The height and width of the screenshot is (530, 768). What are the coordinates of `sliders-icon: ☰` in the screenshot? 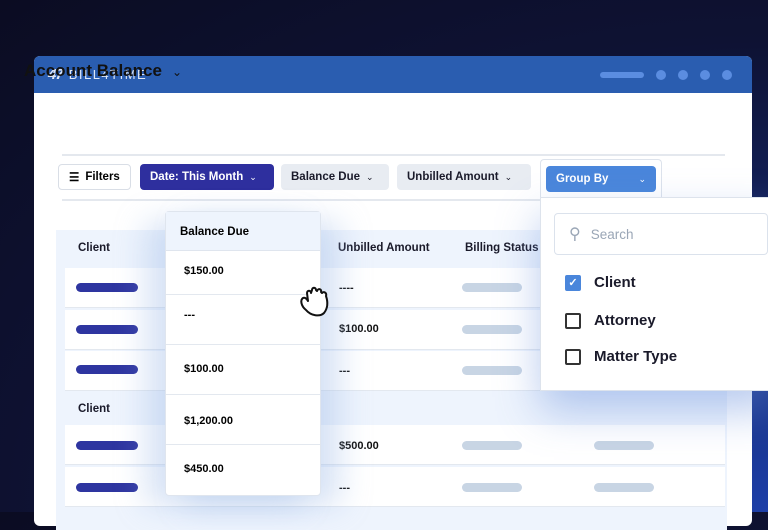 It's located at (74, 178).